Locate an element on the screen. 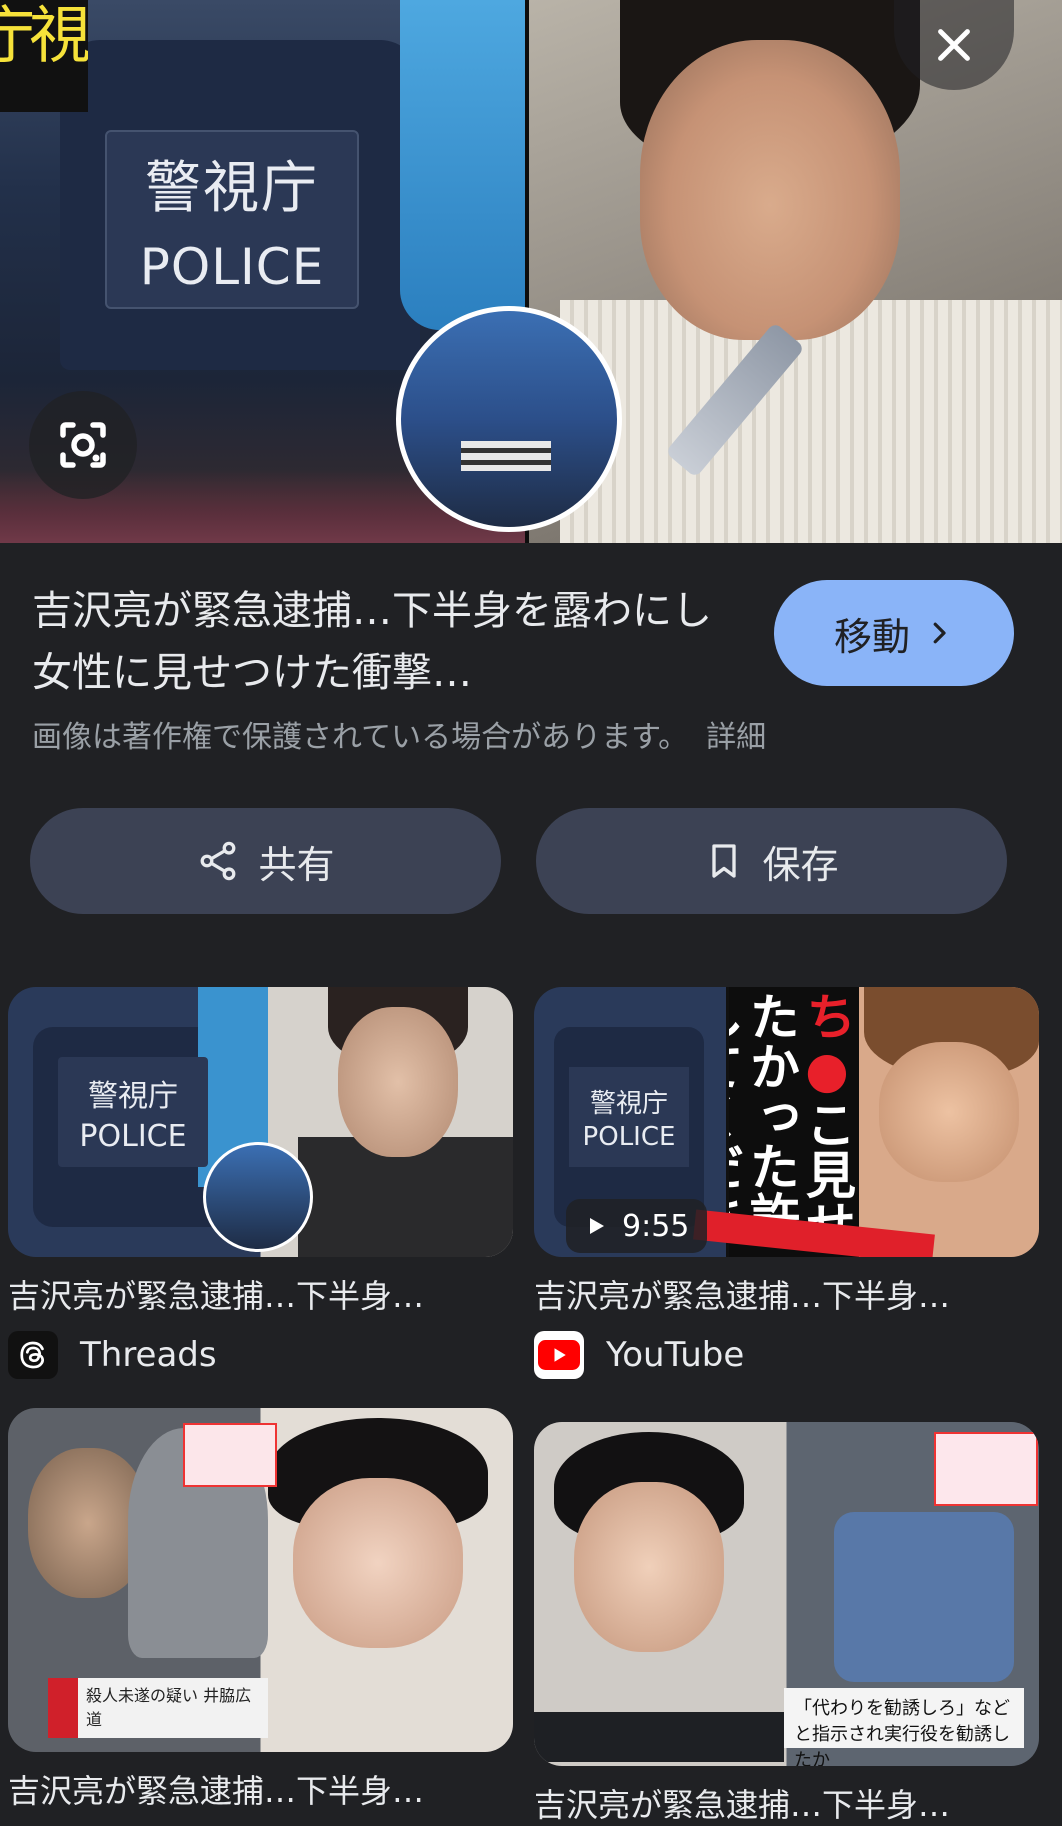  visit-button-label: 移動 is located at coordinates (871, 637).